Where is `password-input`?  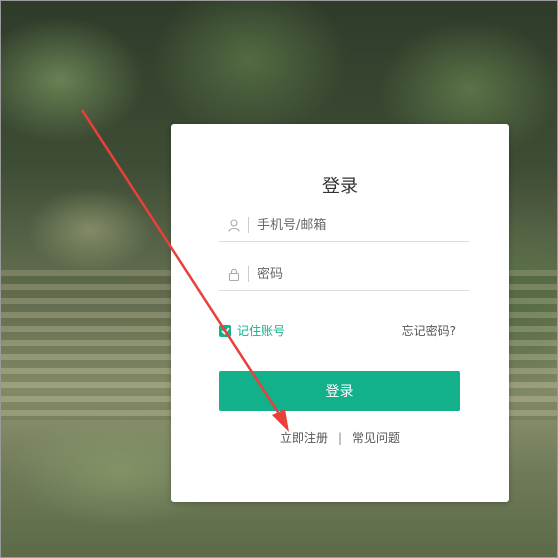
password-input is located at coordinates (363, 274).